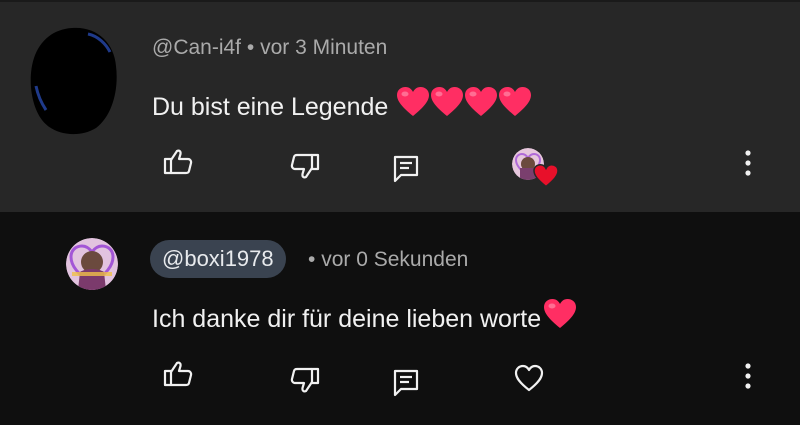 This screenshot has height=425, width=800. What do you see at coordinates (395, 259) in the screenshot?
I see `comment-time: vor 0 Sekunden` at bounding box center [395, 259].